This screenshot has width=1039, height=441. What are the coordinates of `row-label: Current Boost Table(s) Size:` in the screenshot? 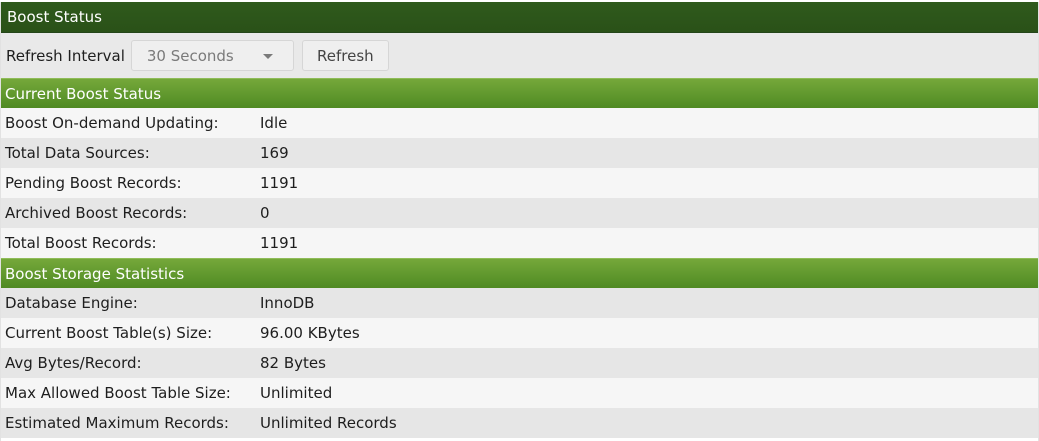 It's located at (109, 333).